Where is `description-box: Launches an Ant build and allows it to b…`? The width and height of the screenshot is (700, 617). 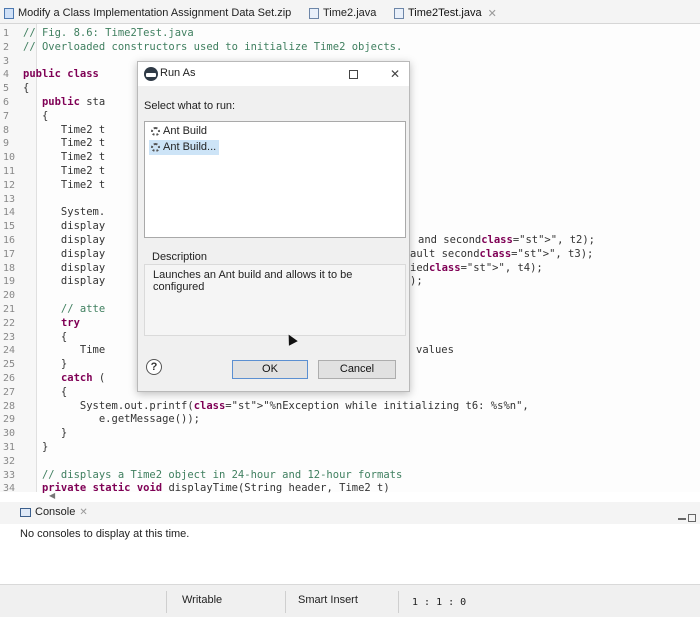
description-box: Launches an Ant build and allows it to b… is located at coordinates (275, 300).